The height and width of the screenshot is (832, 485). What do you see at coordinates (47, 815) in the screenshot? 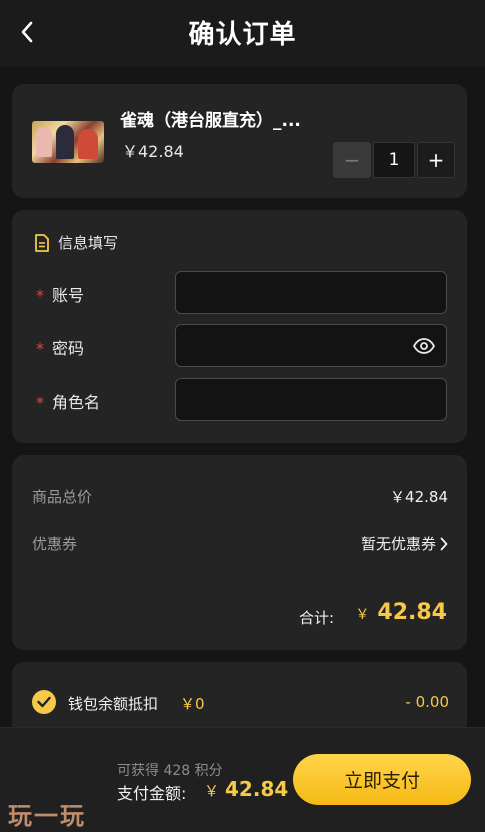
I see `watermark-logo: 玩一玩` at bounding box center [47, 815].